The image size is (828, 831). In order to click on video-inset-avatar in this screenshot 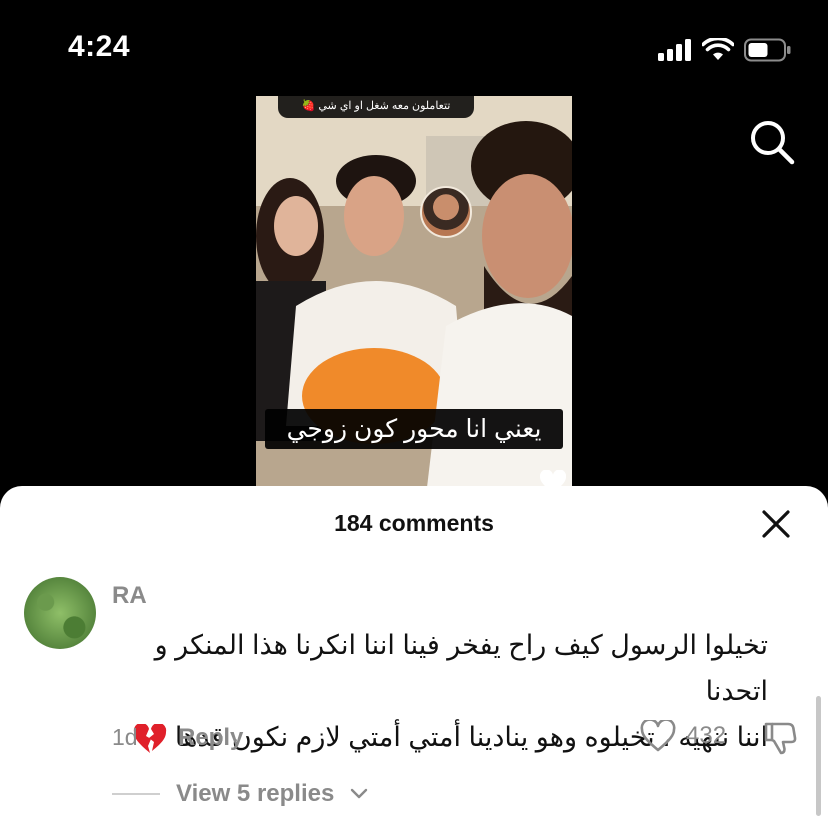, I will do `click(446, 212)`.